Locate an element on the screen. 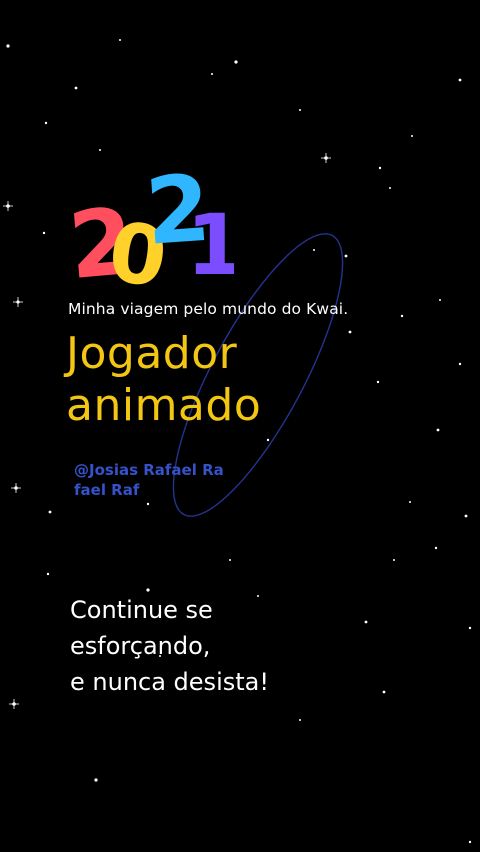 The height and width of the screenshot is (852, 480). year-2021-logo: 2 0 2 1 2021 is located at coordinates (149, 220).